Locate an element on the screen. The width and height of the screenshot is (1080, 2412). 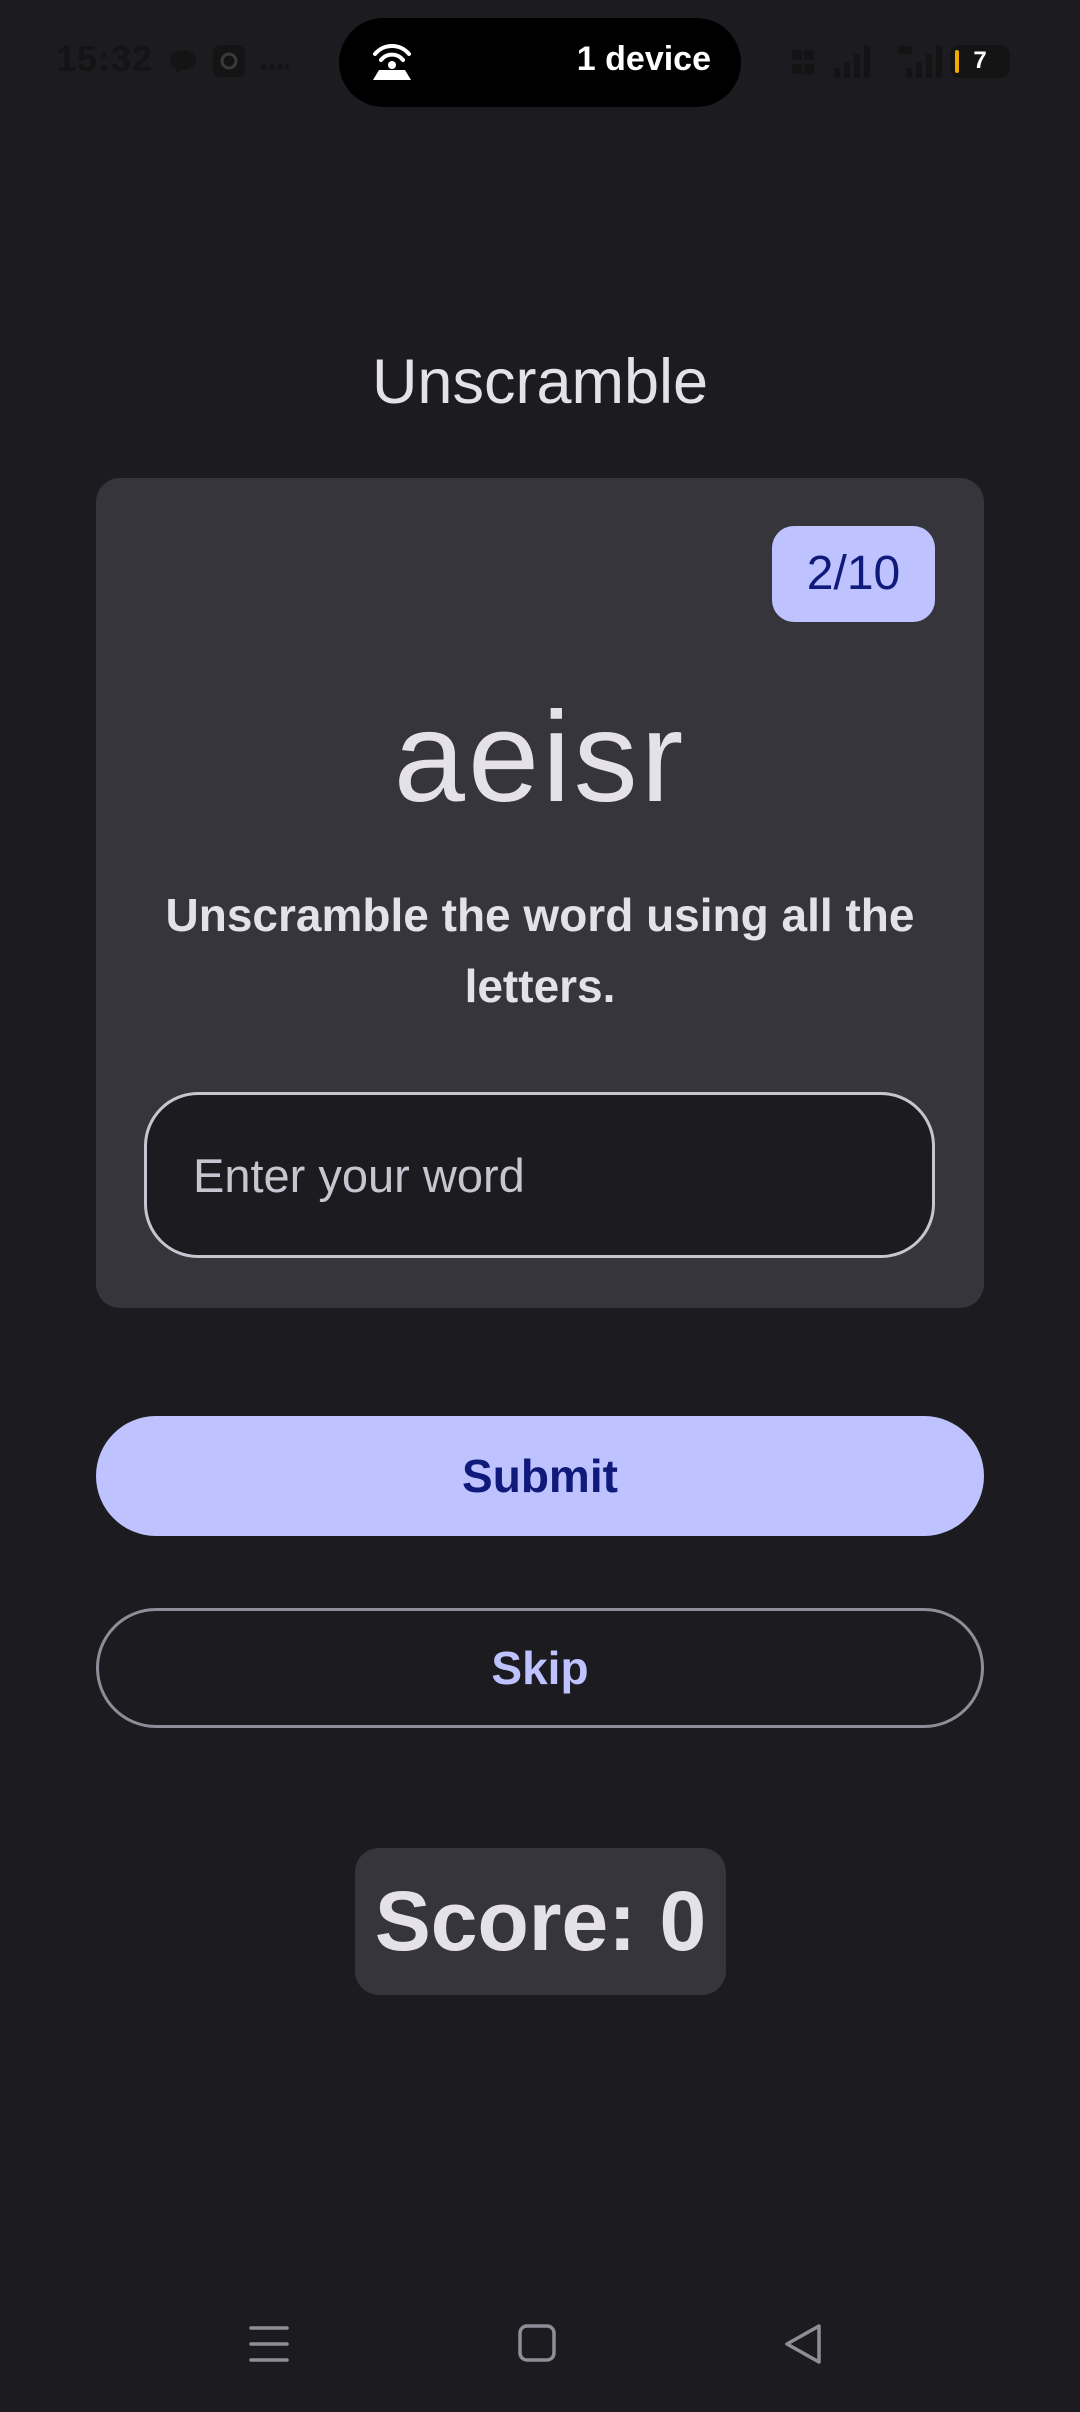
word-input is located at coordinates (539, 1175).